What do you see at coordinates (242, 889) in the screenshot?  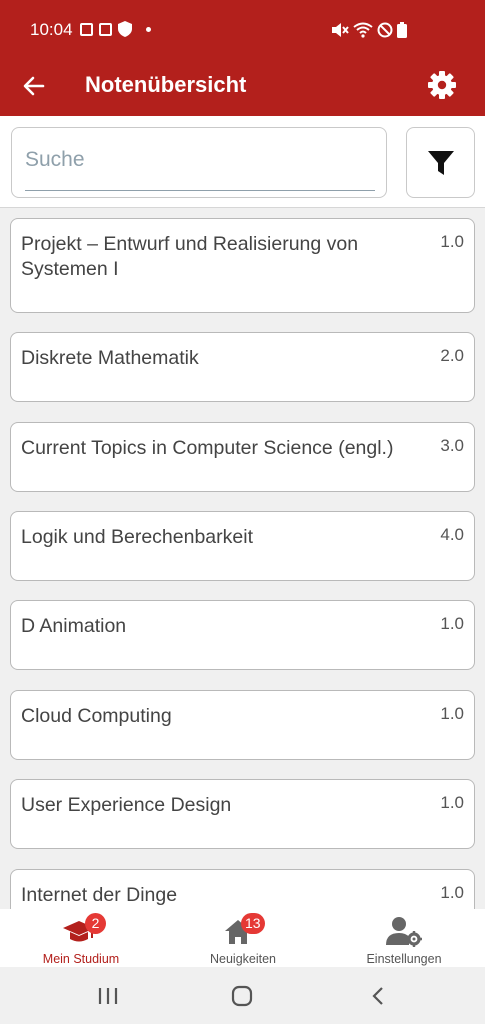 I see `course-card: Internet der Dinge 1.0` at bounding box center [242, 889].